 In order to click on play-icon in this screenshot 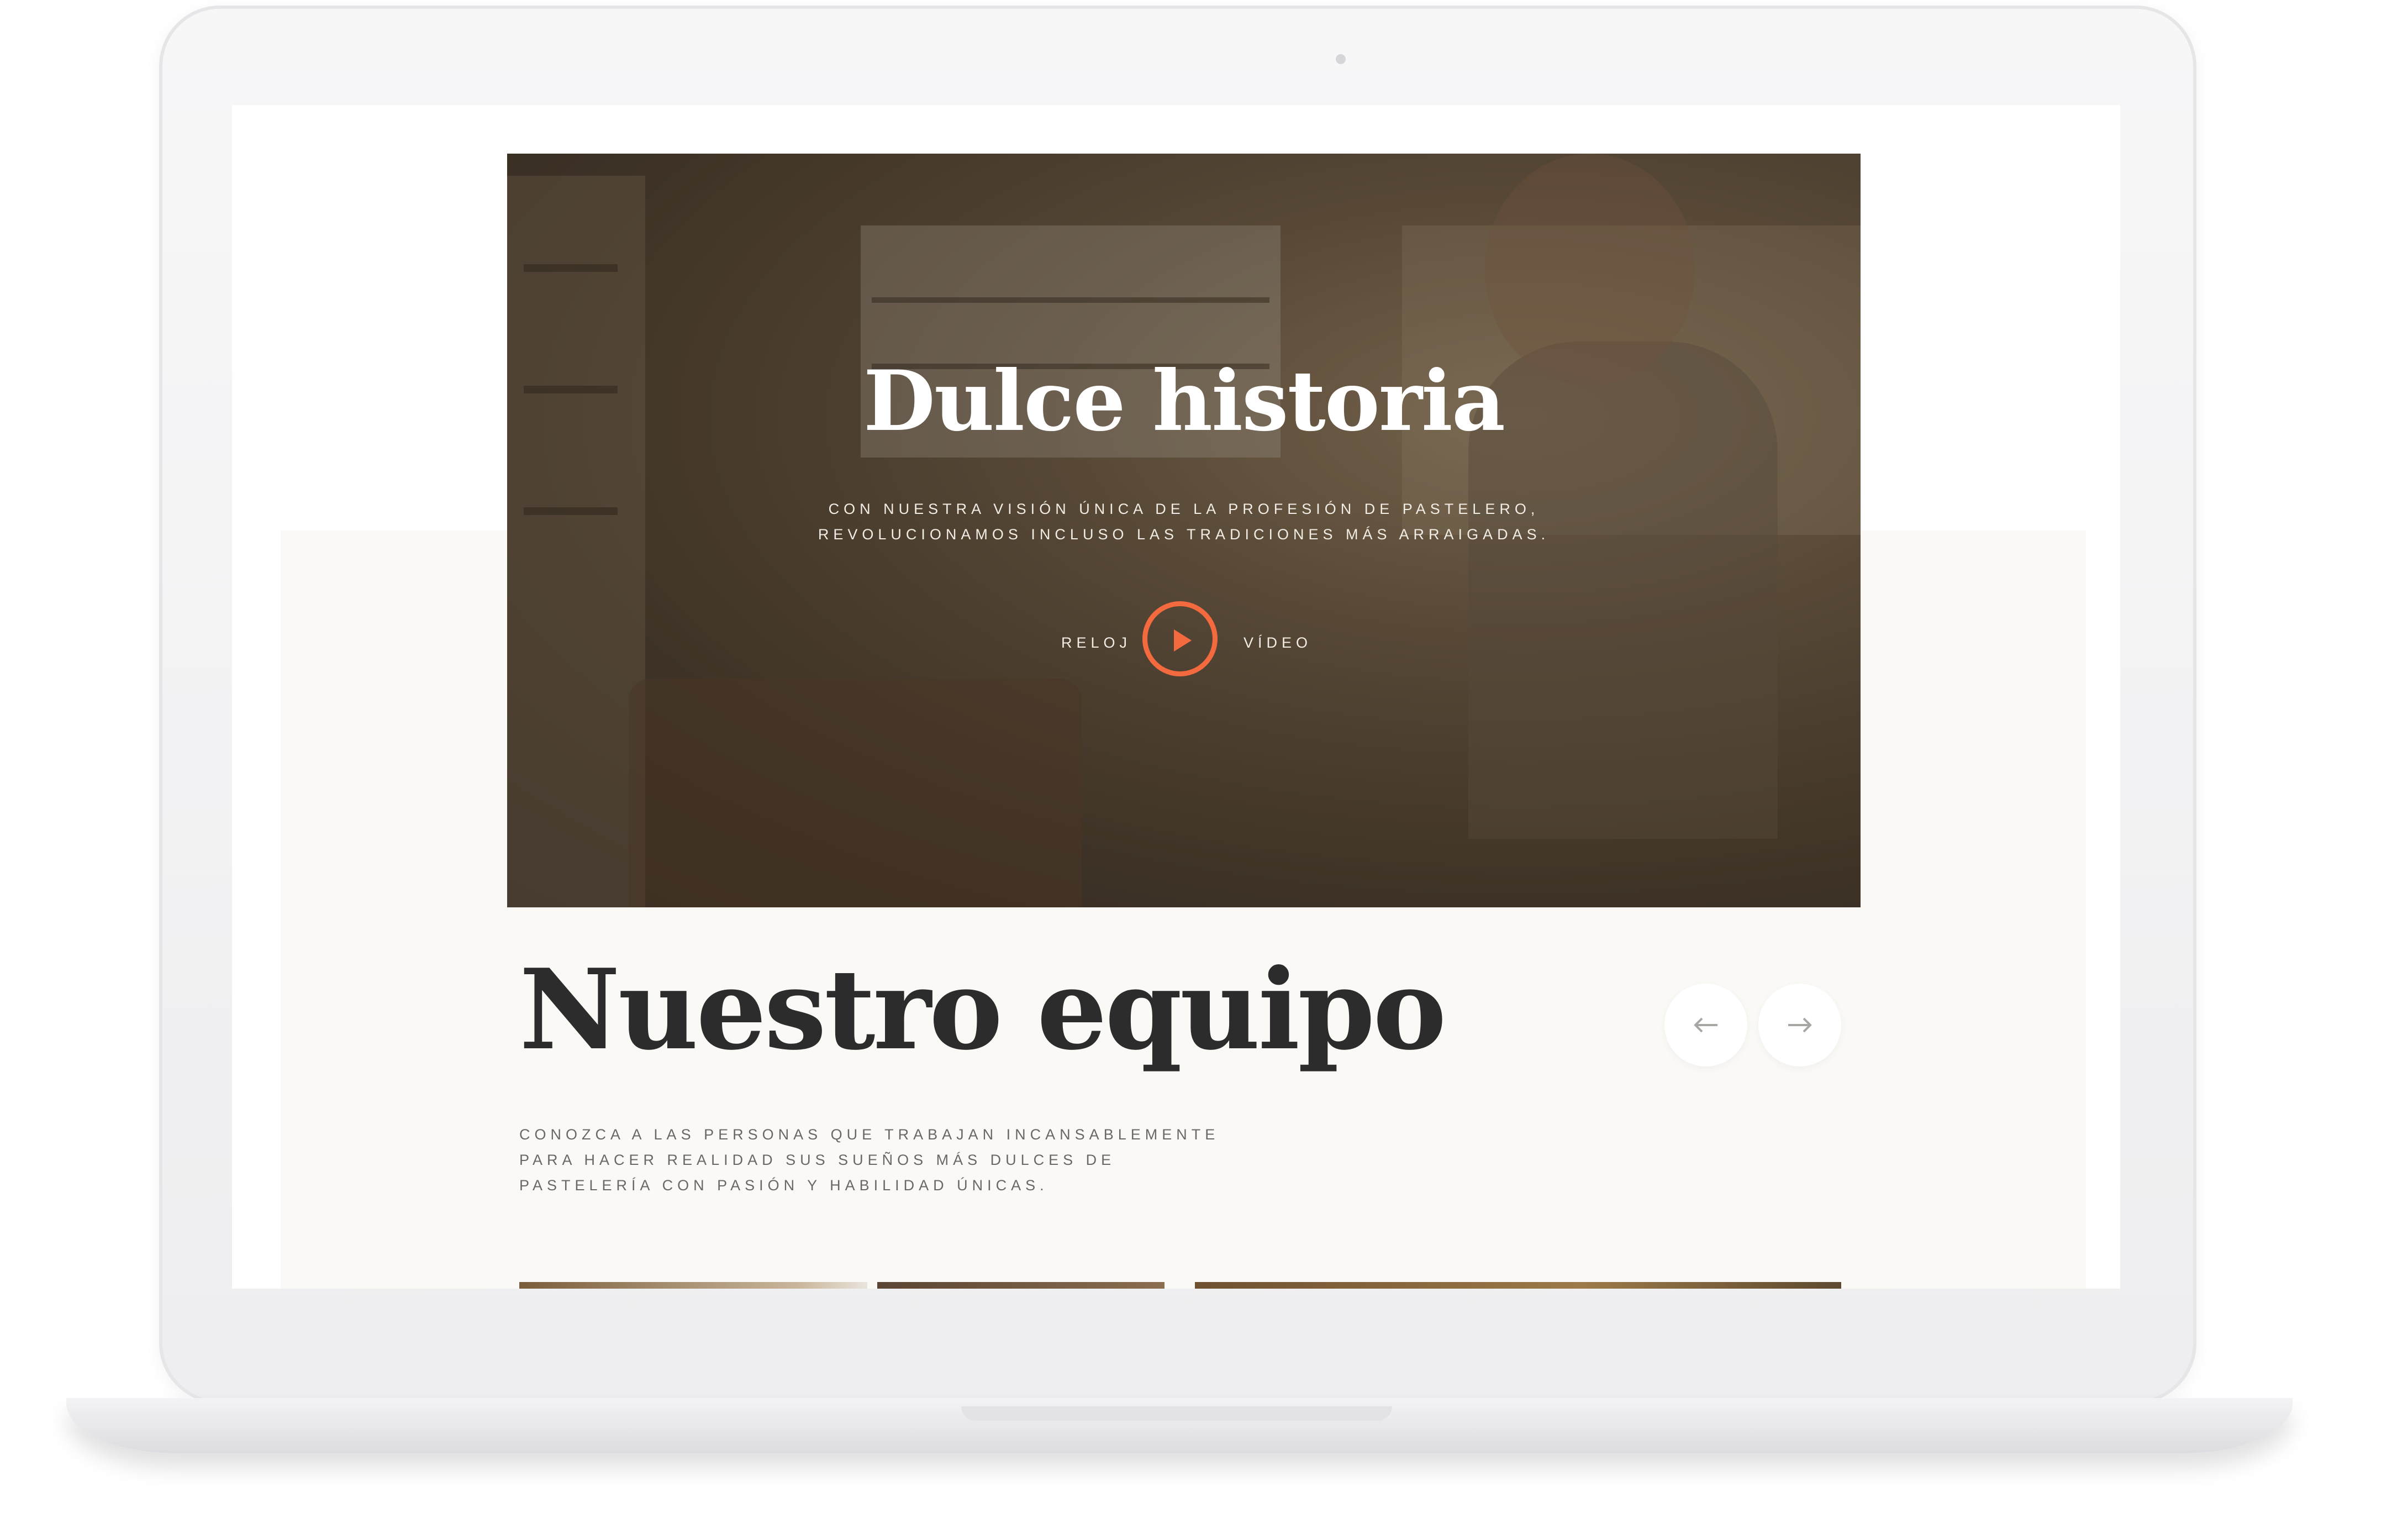, I will do `click(1183, 641)`.